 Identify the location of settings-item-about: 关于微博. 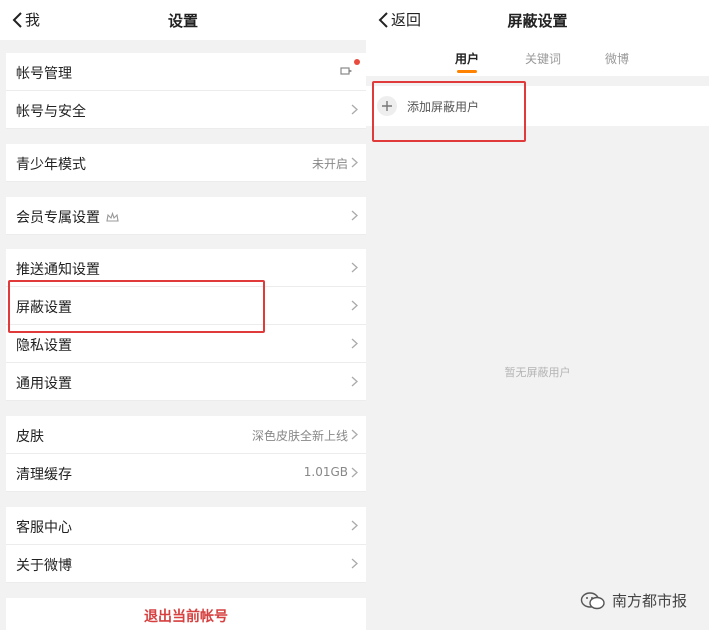
(186, 564).